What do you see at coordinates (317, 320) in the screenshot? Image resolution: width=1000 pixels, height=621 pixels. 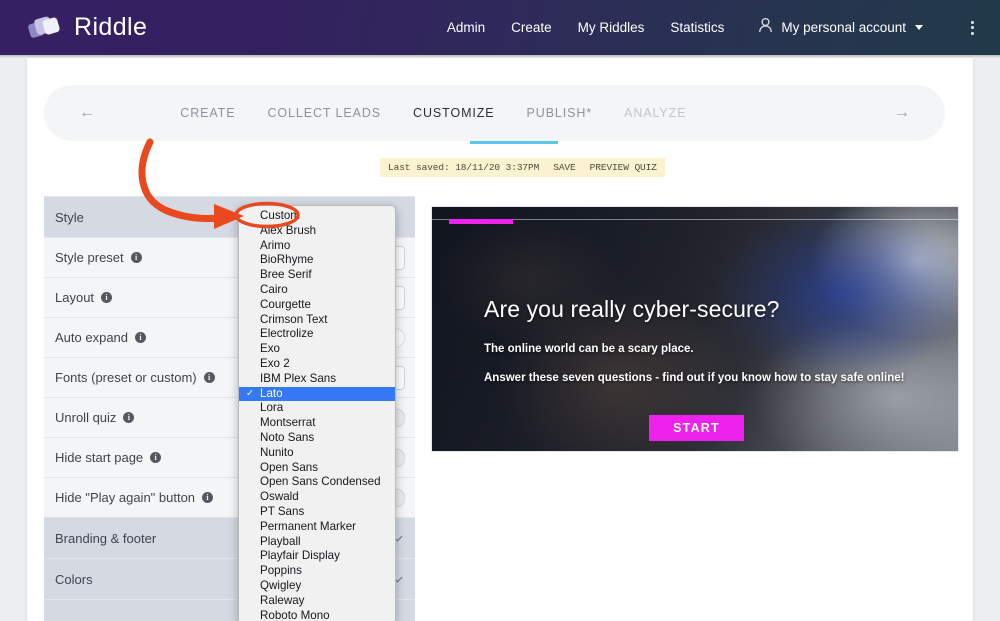 I see `font-option: Crimson Text` at bounding box center [317, 320].